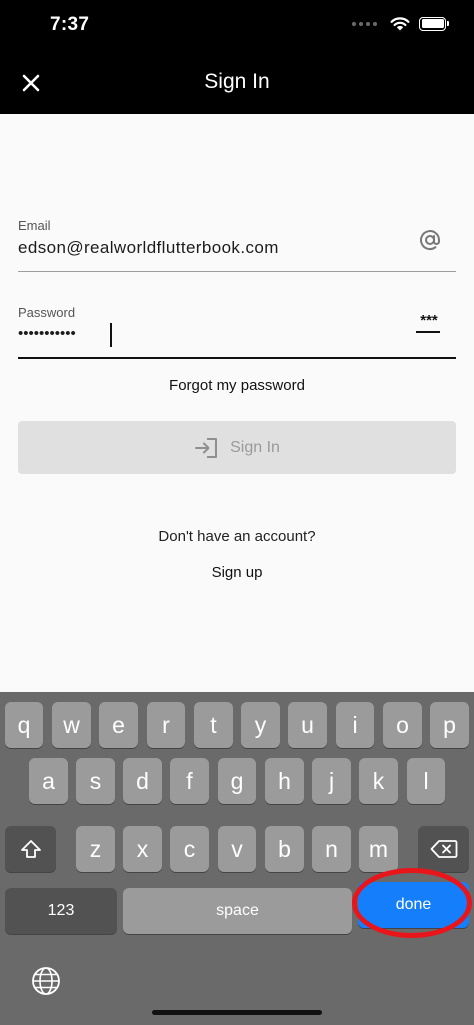 This screenshot has width=474, height=1025. Describe the element at coordinates (434, 23) in the screenshot. I see `battery-icon` at that location.